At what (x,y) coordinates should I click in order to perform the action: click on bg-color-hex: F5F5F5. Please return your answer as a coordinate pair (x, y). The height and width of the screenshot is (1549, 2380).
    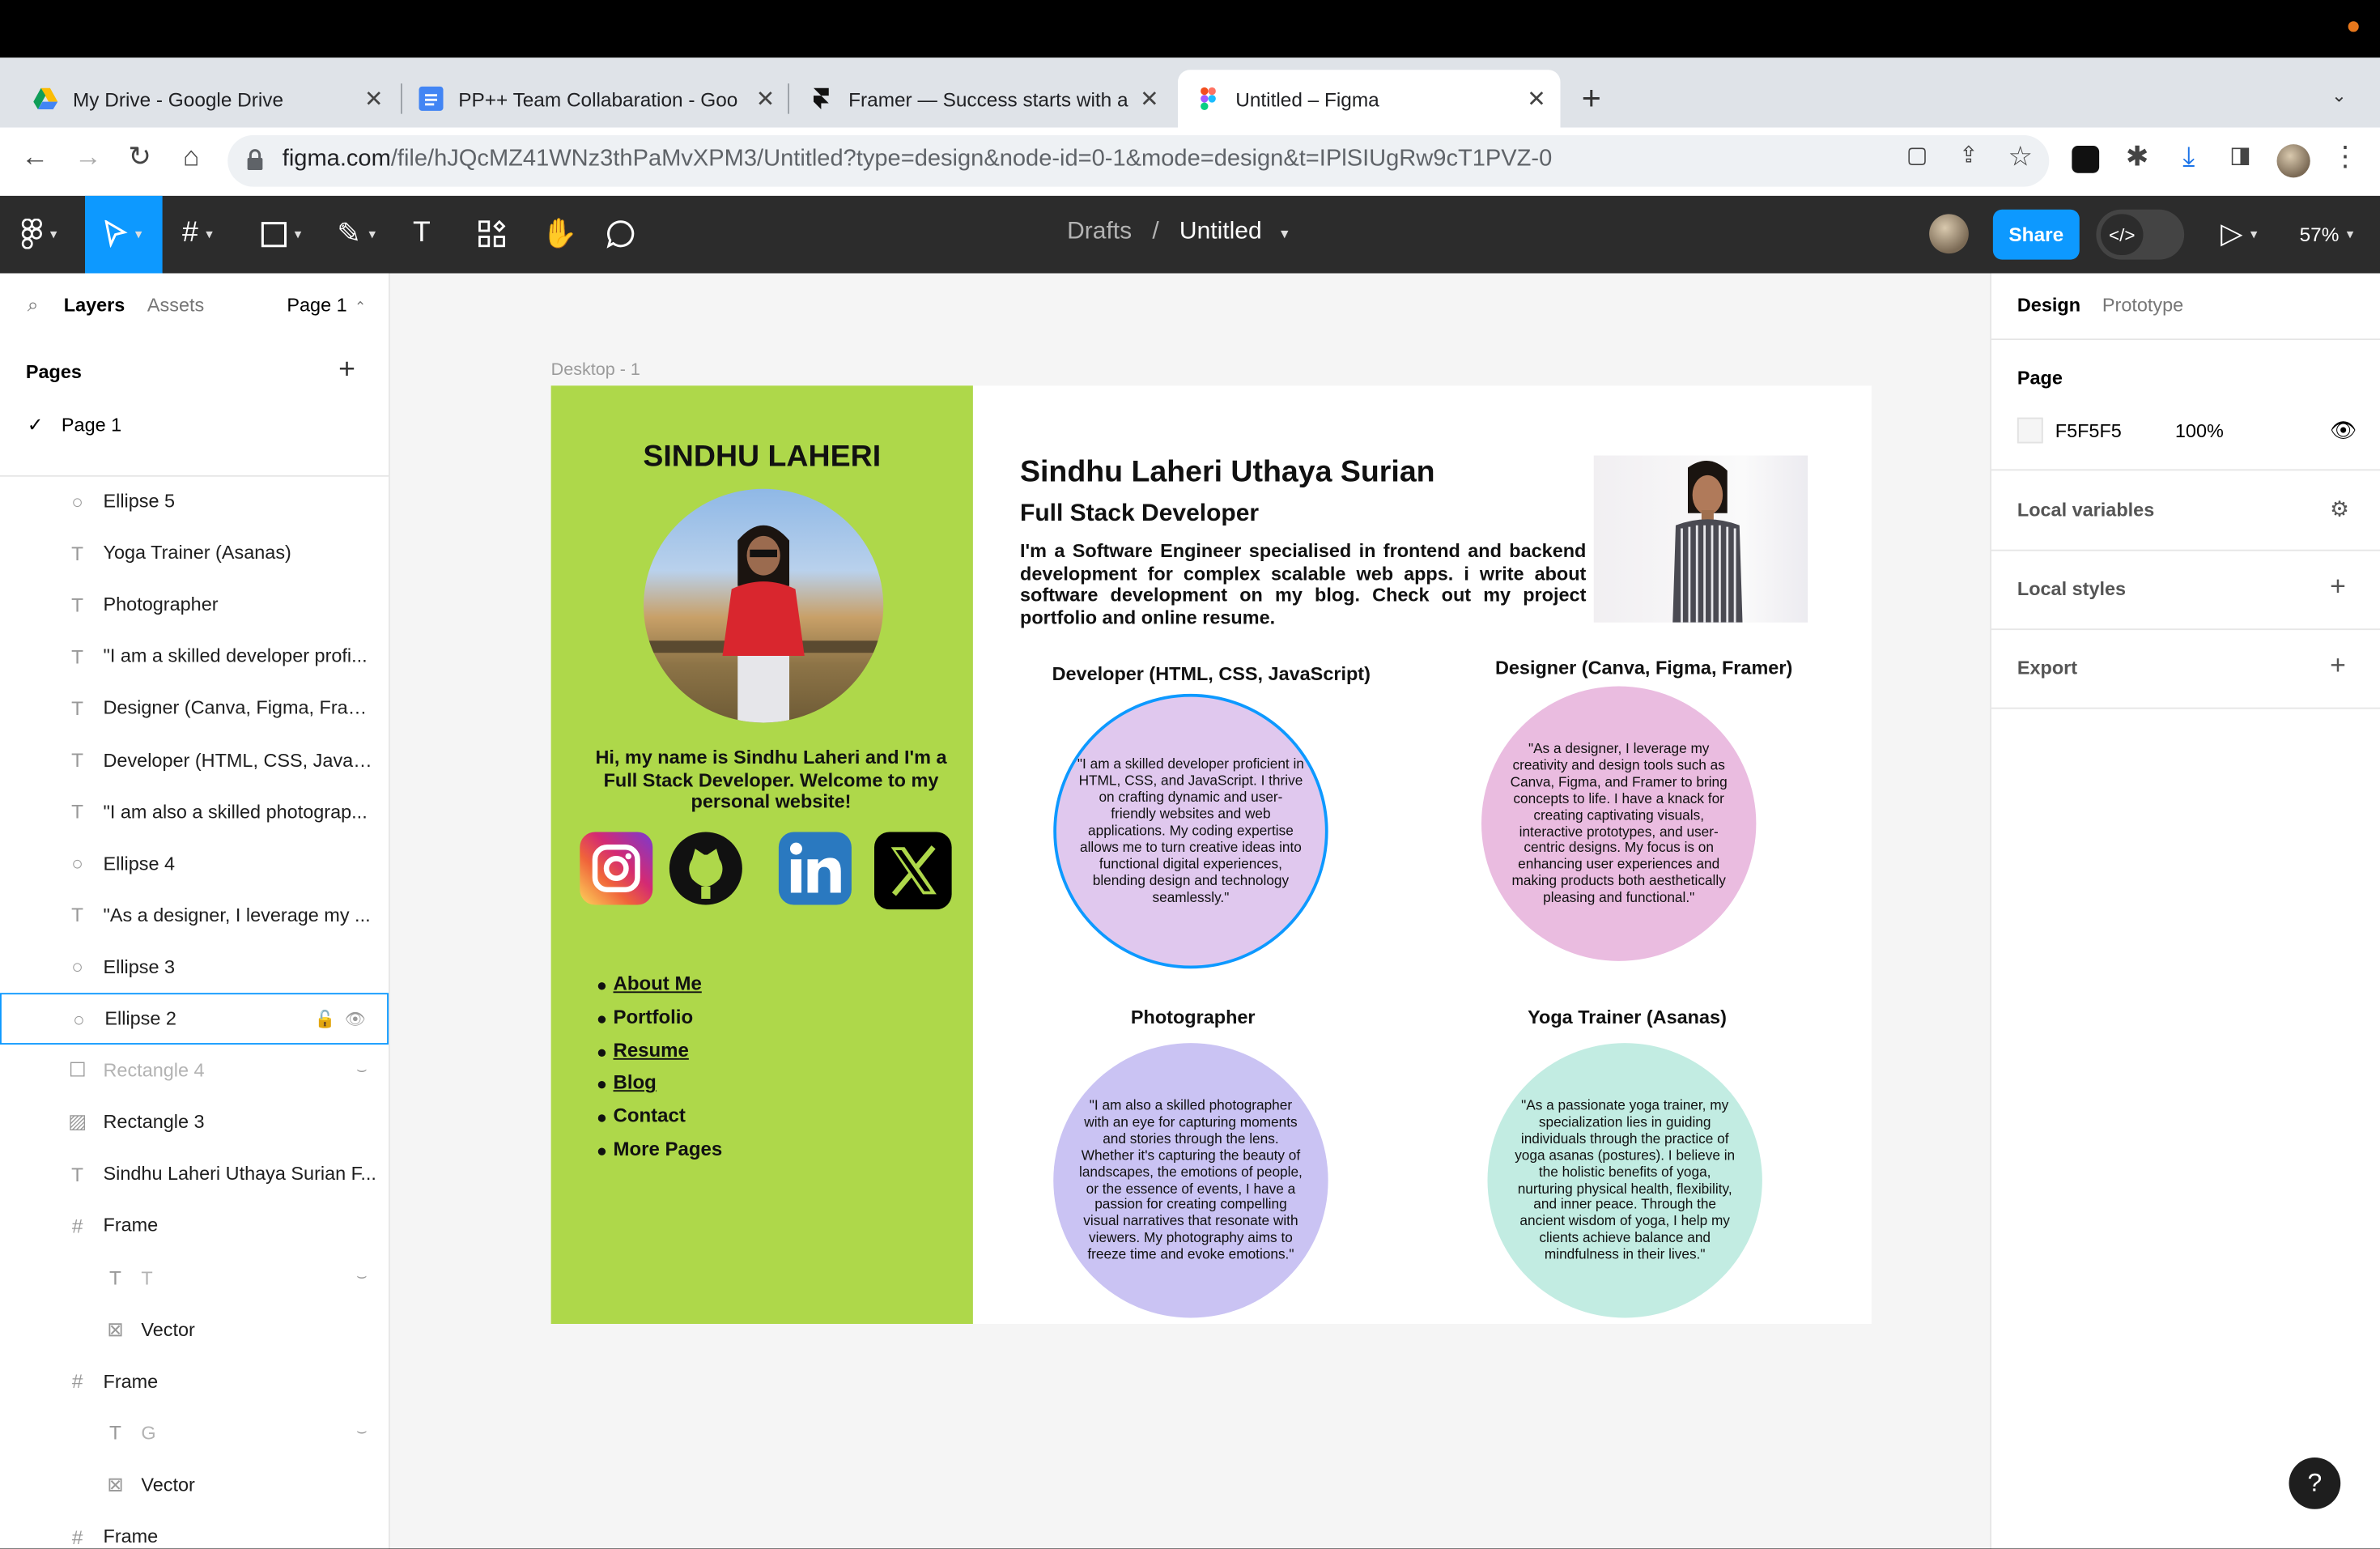
    Looking at the image, I should click on (2088, 430).